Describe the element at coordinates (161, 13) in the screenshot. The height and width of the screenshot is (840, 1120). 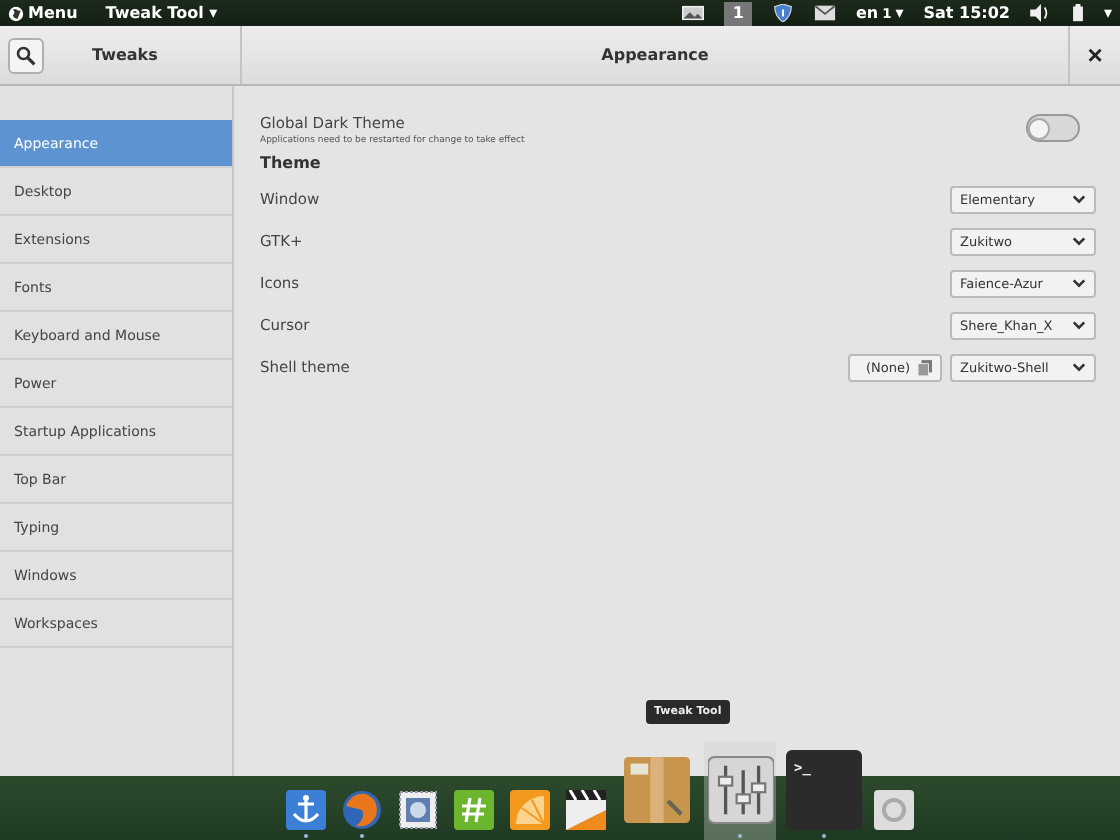
I see `app-menu: Tweak Tool ▾` at that location.